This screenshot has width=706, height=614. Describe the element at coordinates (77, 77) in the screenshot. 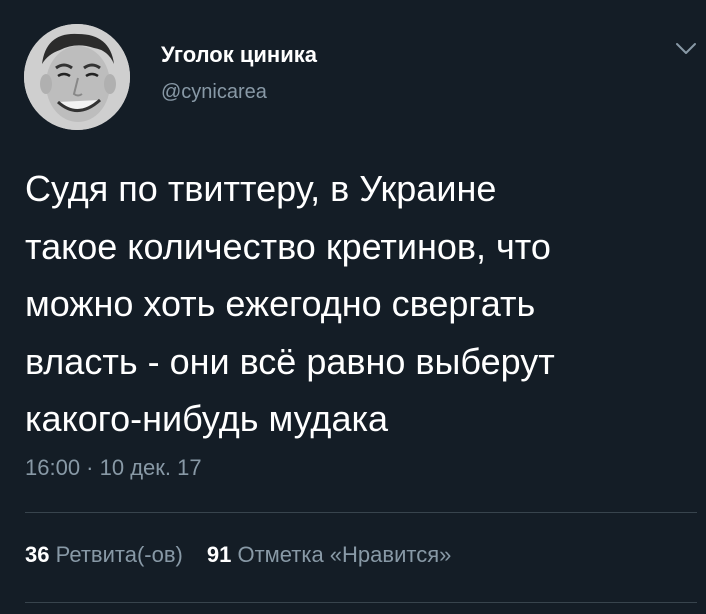

I see `avatar` at that location.